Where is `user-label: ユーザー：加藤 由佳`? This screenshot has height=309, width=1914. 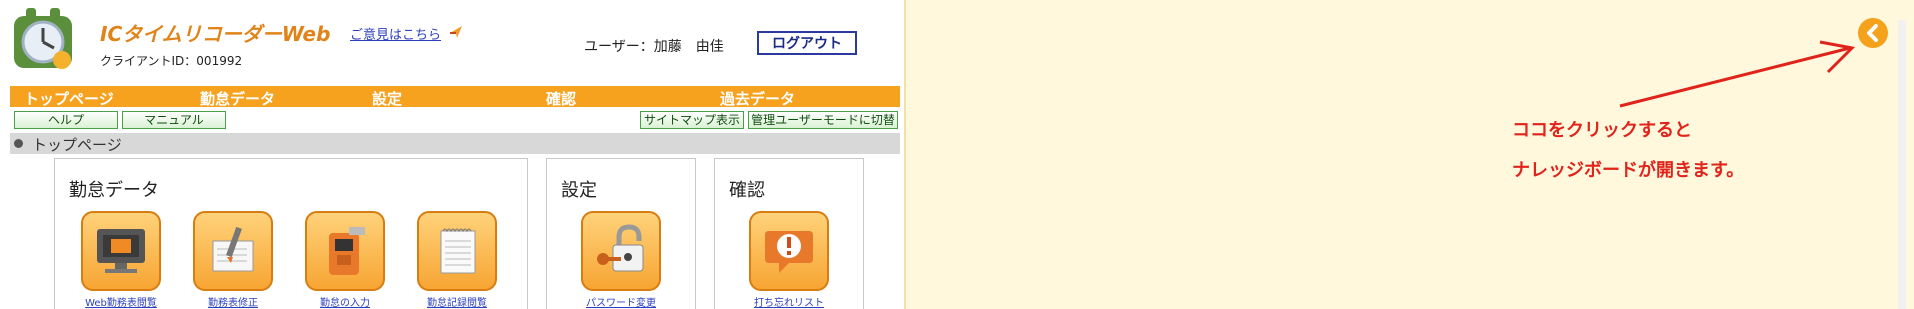 user-label: ユーザー：加藤 由佳 is located at coordinates (654, 47).